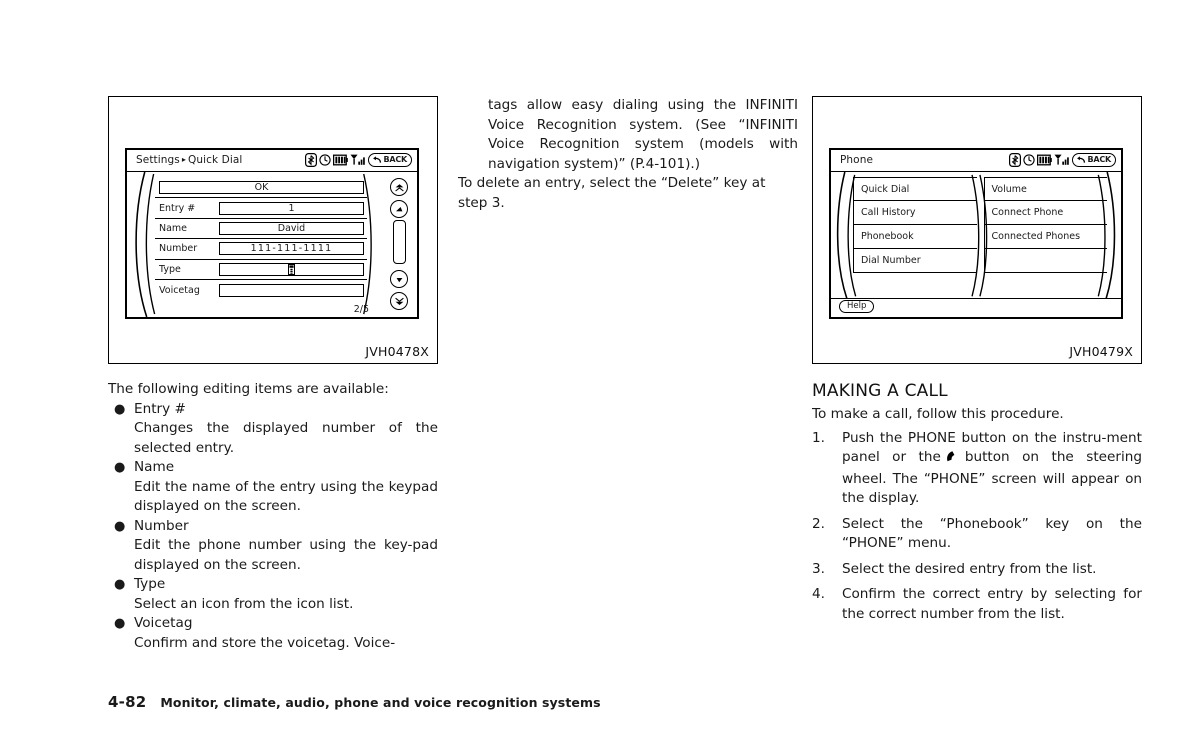  I want to click on display-title-bar: Settings ▸ Quick Dial BACK, so click(272, 161).